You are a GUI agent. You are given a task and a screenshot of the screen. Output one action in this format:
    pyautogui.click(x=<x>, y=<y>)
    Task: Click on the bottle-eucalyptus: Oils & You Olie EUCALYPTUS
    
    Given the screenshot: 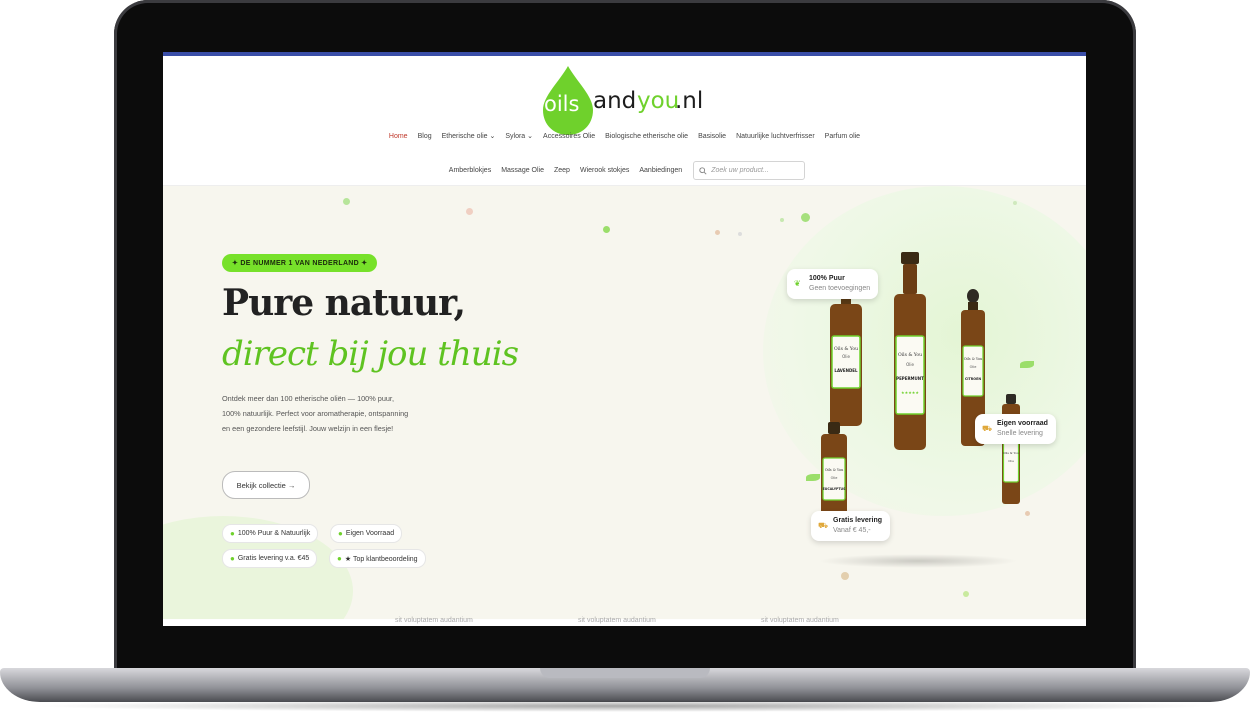 What is the action you would take?
    pyautogui.click(x=834, y=471)
    